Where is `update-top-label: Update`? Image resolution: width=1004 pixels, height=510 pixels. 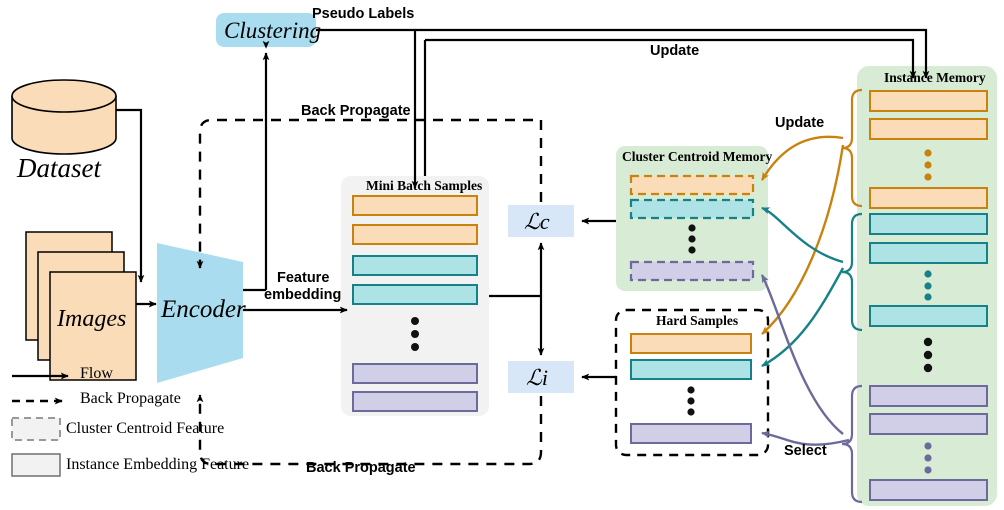
update-top-label: Update is located at coordinates (675, 51).